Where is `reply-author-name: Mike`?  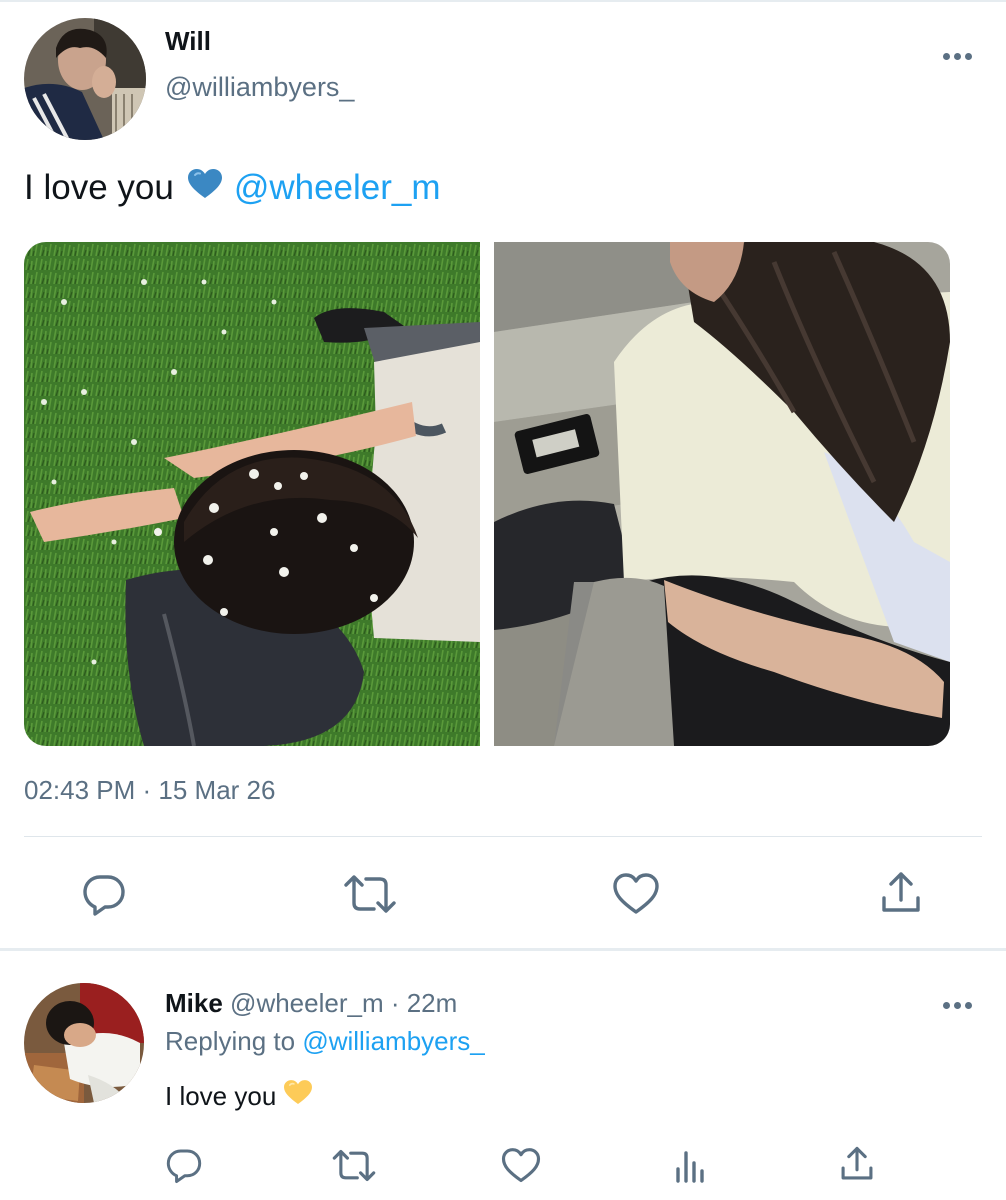 reply-author-name: Mike is located at coordinates (194, 1003).